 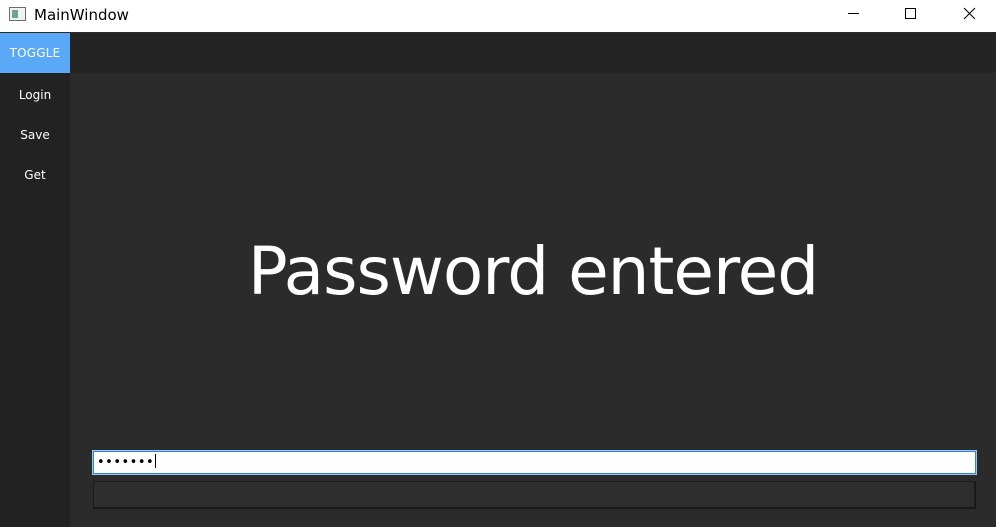 What do you see at coordinates (35, 135) in the screenshot?
I see `sidebar-item-save: Save` at bounding box center [35, 135].